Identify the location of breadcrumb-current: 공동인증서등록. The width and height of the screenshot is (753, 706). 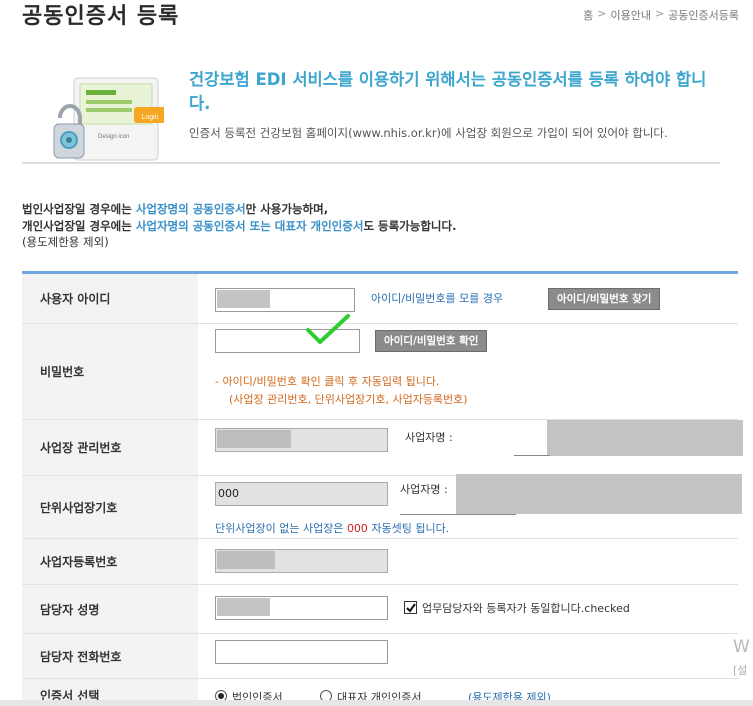
(703, 15).